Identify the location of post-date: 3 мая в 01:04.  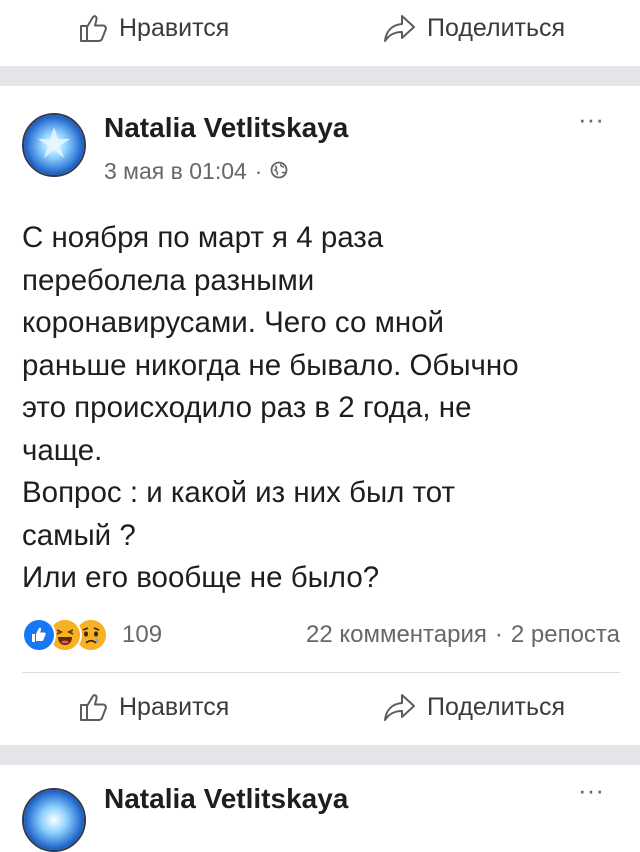
(175, 171).